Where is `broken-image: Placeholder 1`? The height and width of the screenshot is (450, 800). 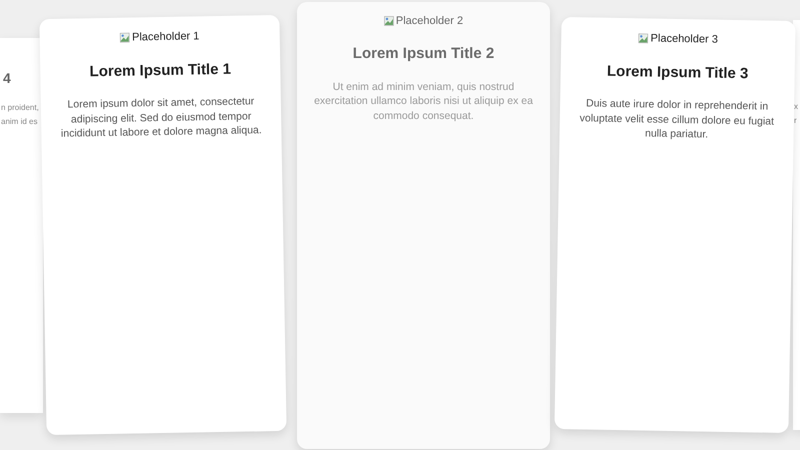 broken-image: Placeholder 1 is located at coordinates (160, 37).